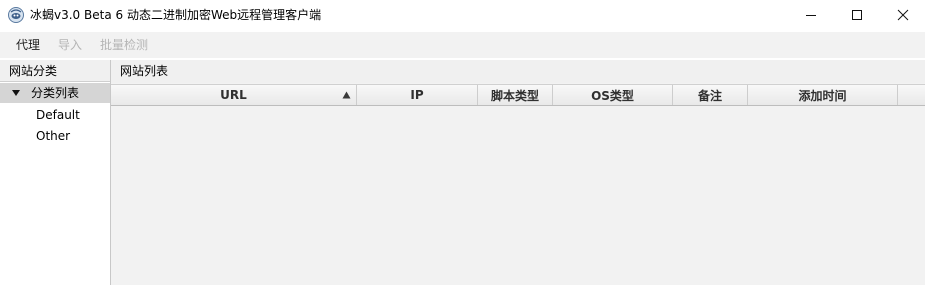 This screenshot has width=925, height=285. I want to click on title-bar: 冰蝎v3.0 Beta 6 动态二进制加密Web远程管理客户端, so click(462, 15).